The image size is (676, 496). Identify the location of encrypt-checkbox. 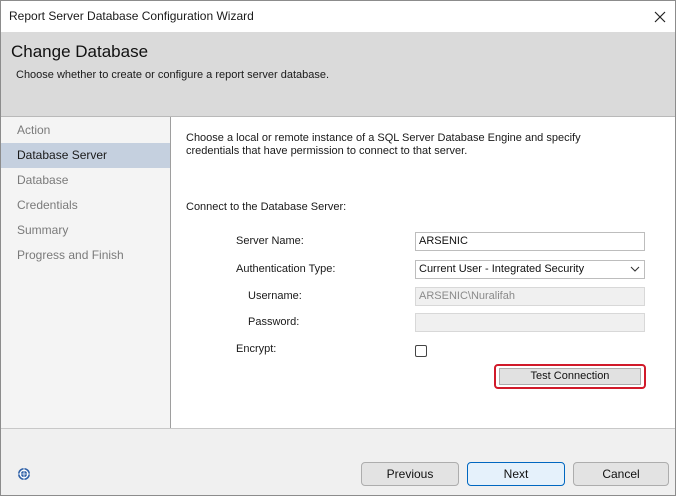
(421, 351).